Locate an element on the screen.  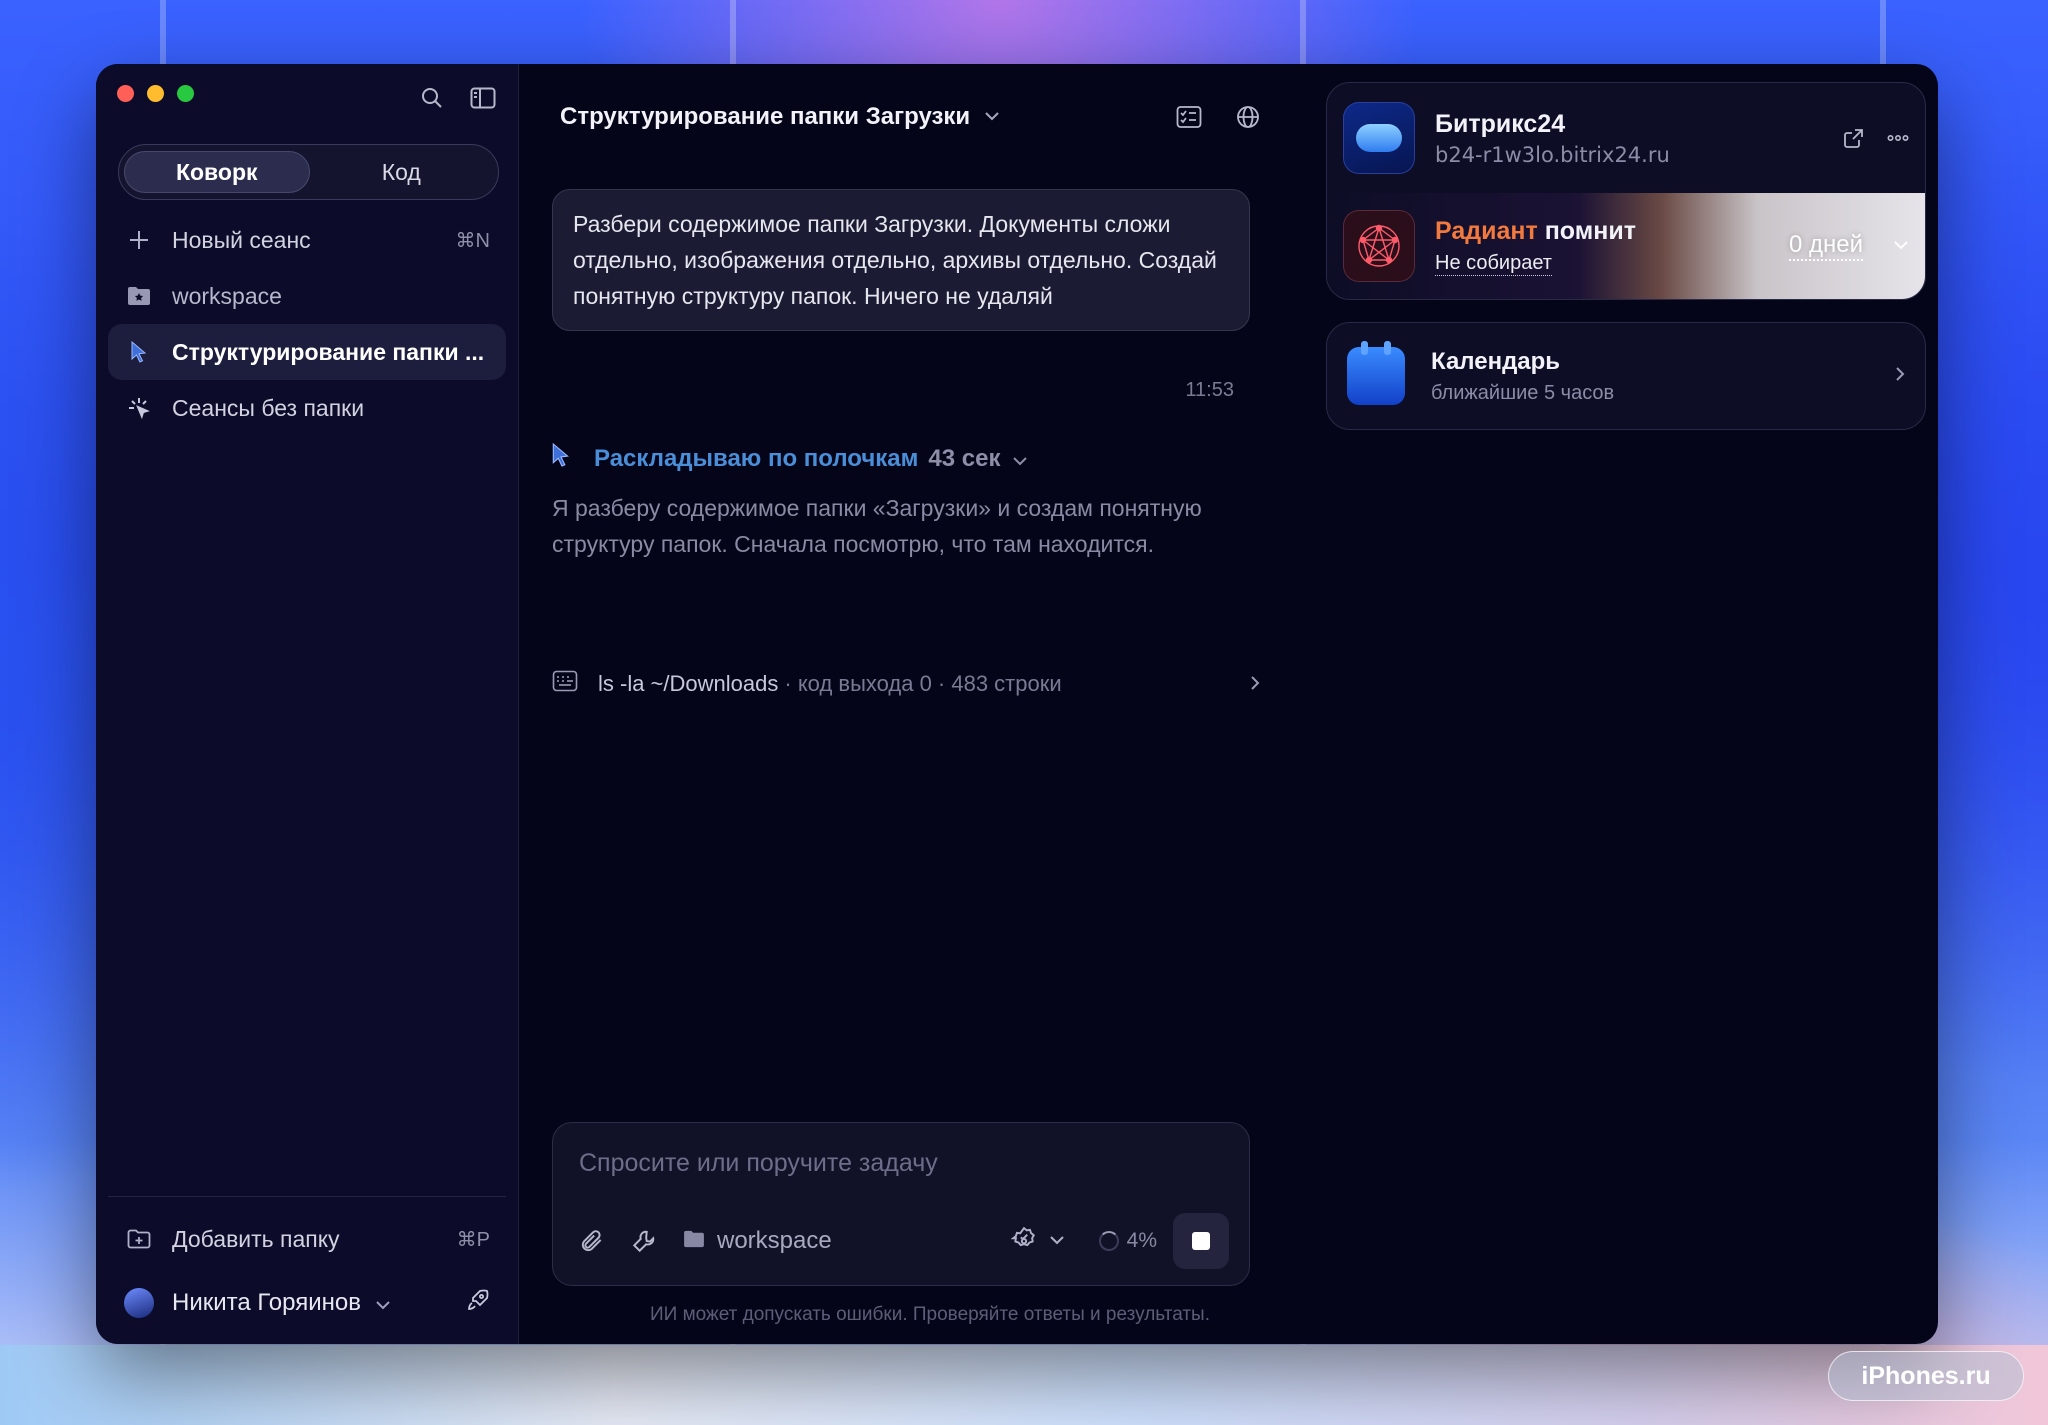
radiant-title: Радиант помнит is located at coordinates (1535, 231).